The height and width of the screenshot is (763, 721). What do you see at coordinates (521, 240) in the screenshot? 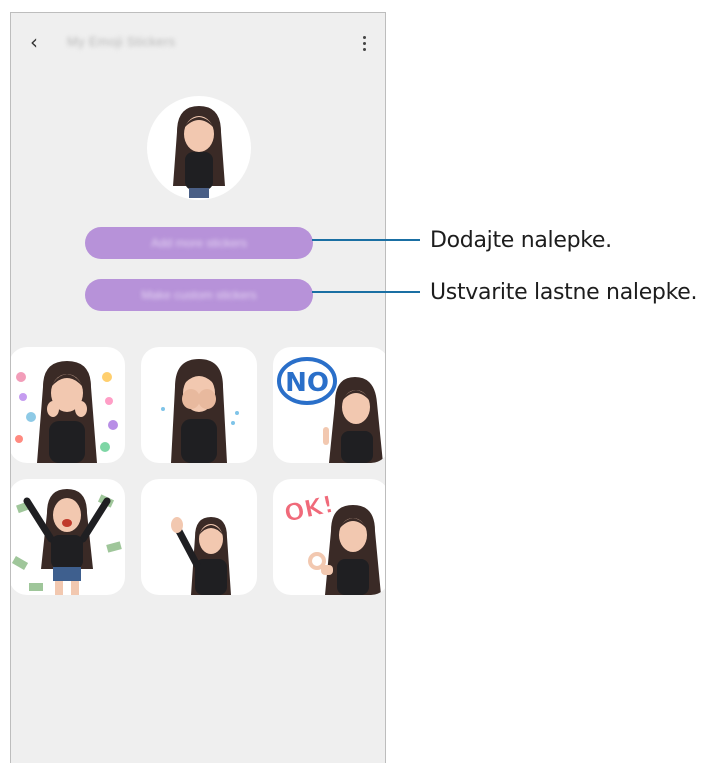
I see `callout-add-stickers: Dodajte nalepke.` at bounding box center [521, 240].